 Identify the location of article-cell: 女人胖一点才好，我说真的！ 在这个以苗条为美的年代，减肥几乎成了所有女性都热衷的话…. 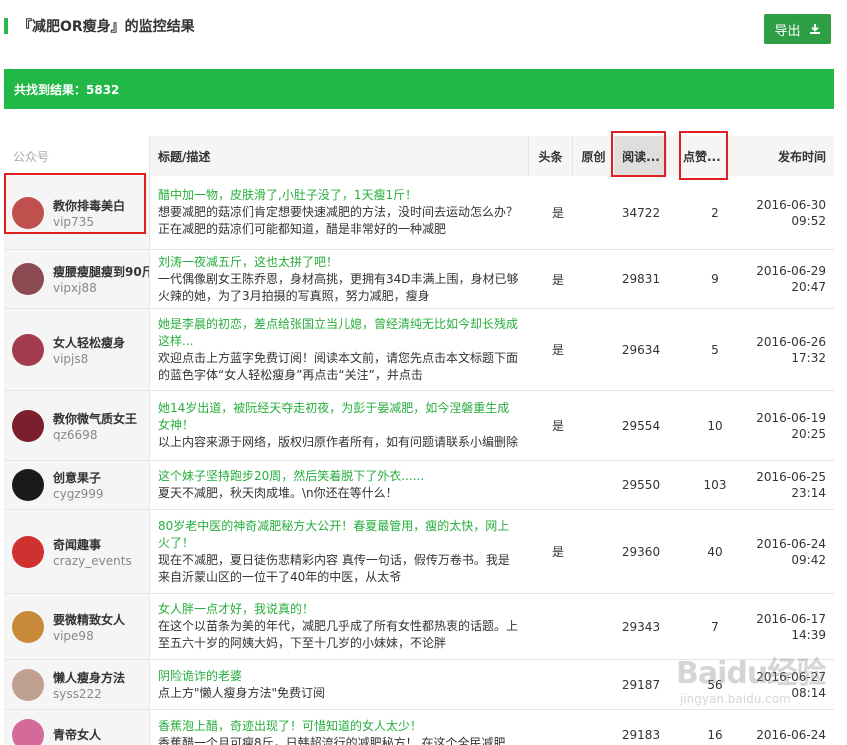
(339, 626).